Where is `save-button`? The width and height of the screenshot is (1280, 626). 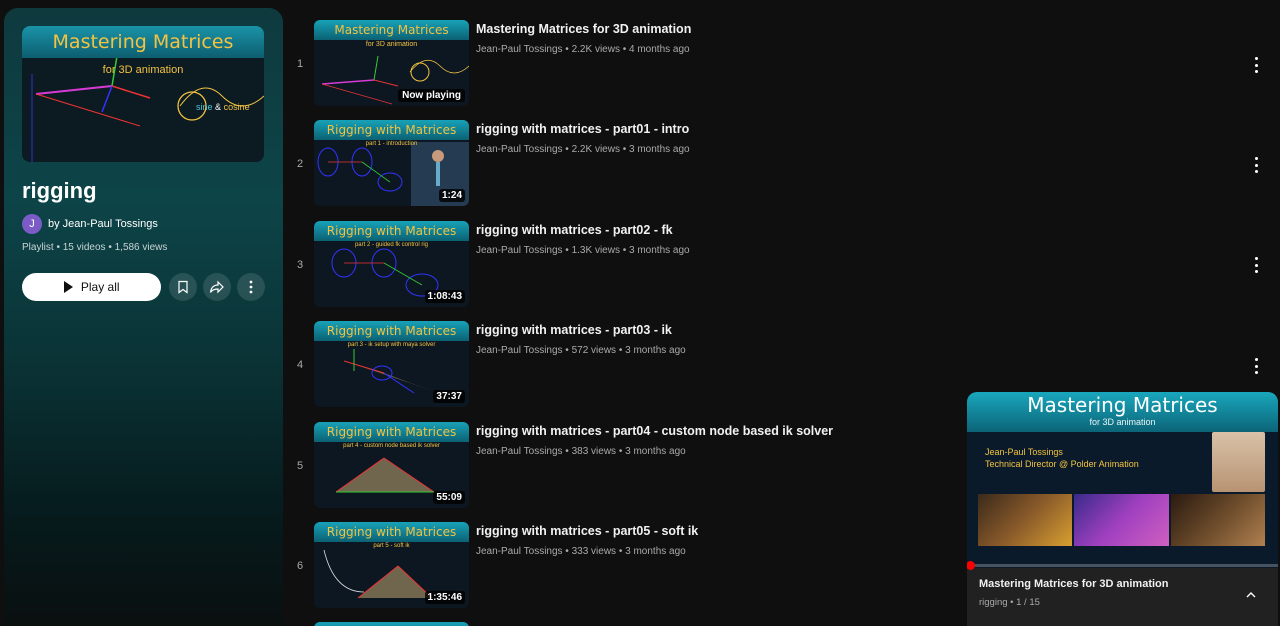 save-button is located at coordinates (183, 287).